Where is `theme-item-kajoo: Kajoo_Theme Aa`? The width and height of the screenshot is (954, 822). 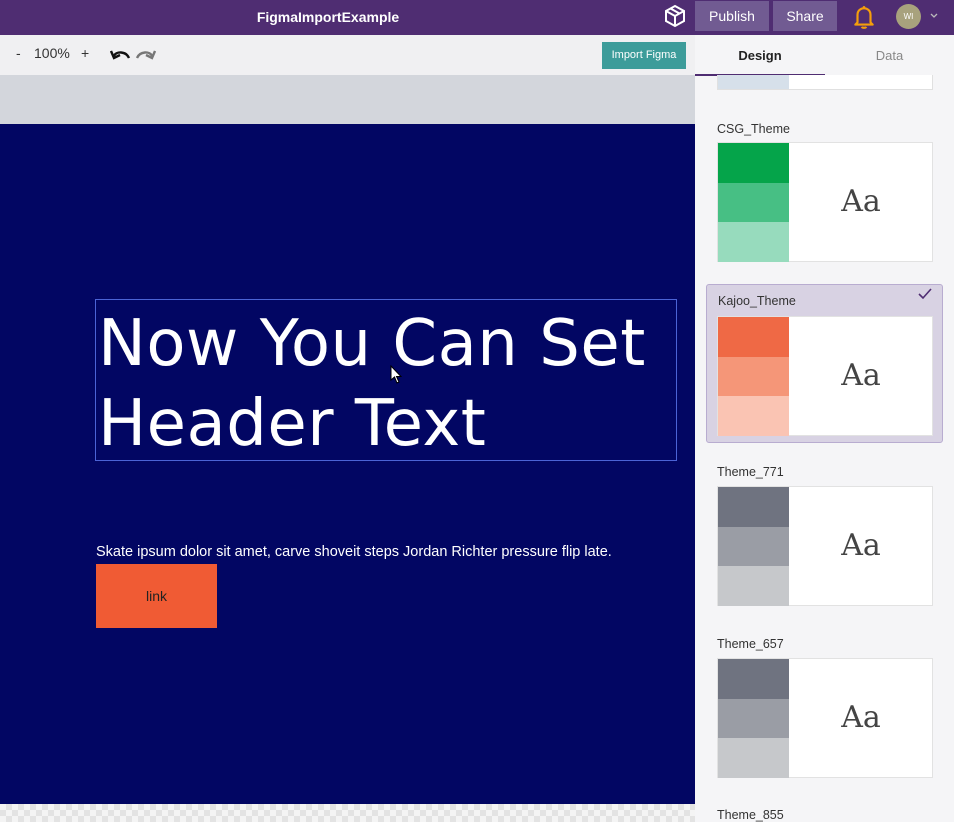
theme-item-kajoo: Kajoo_Theme Aa is located at coordinates (824, 363).